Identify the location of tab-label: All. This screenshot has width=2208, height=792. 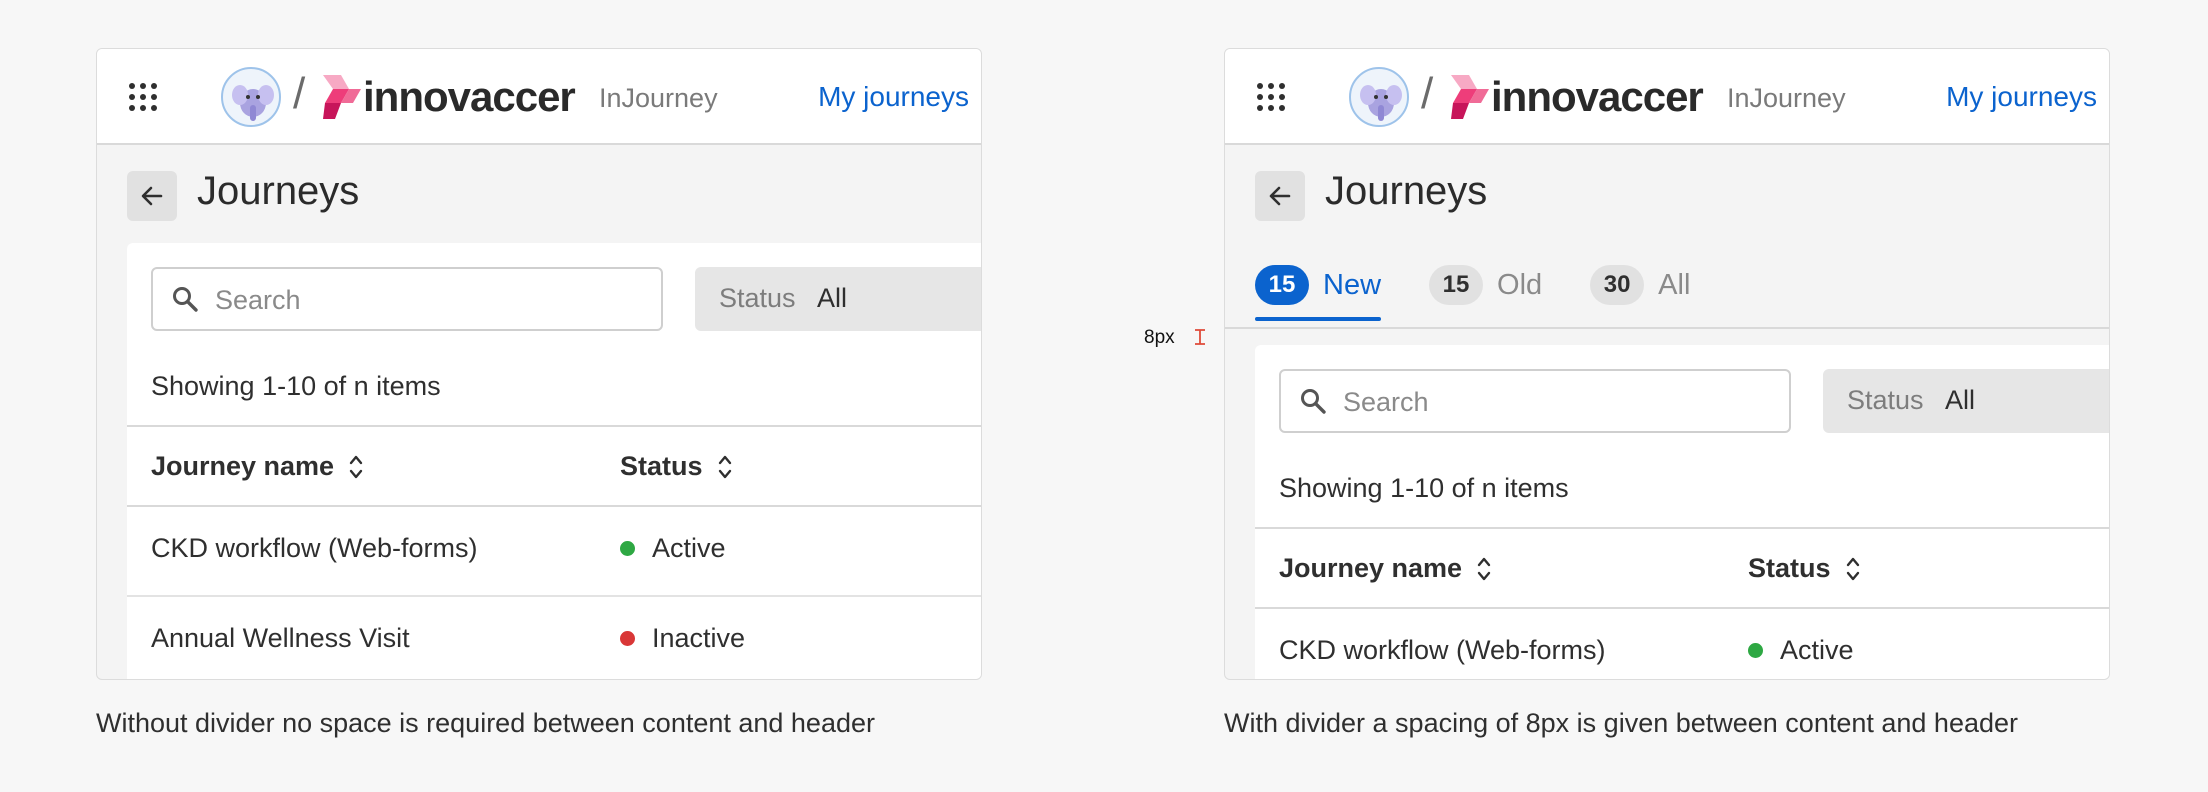
(1674, 284).